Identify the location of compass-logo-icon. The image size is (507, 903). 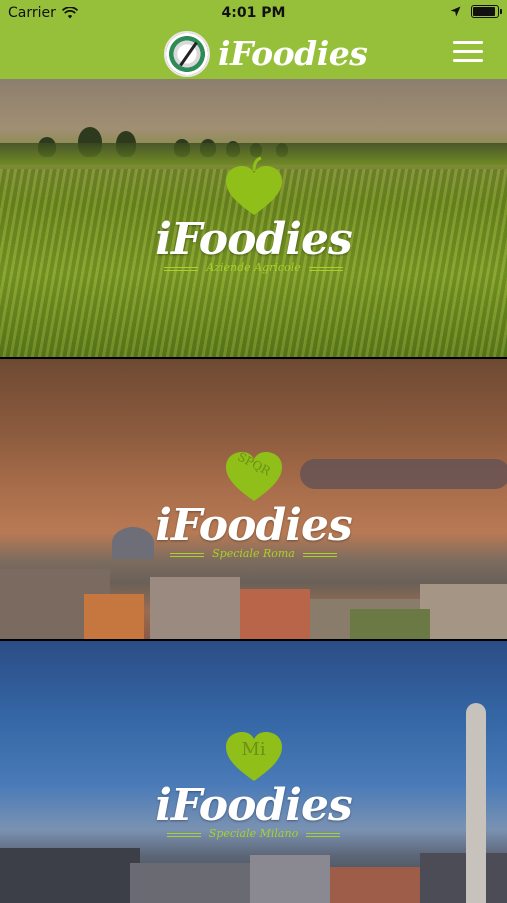
(187, 53).